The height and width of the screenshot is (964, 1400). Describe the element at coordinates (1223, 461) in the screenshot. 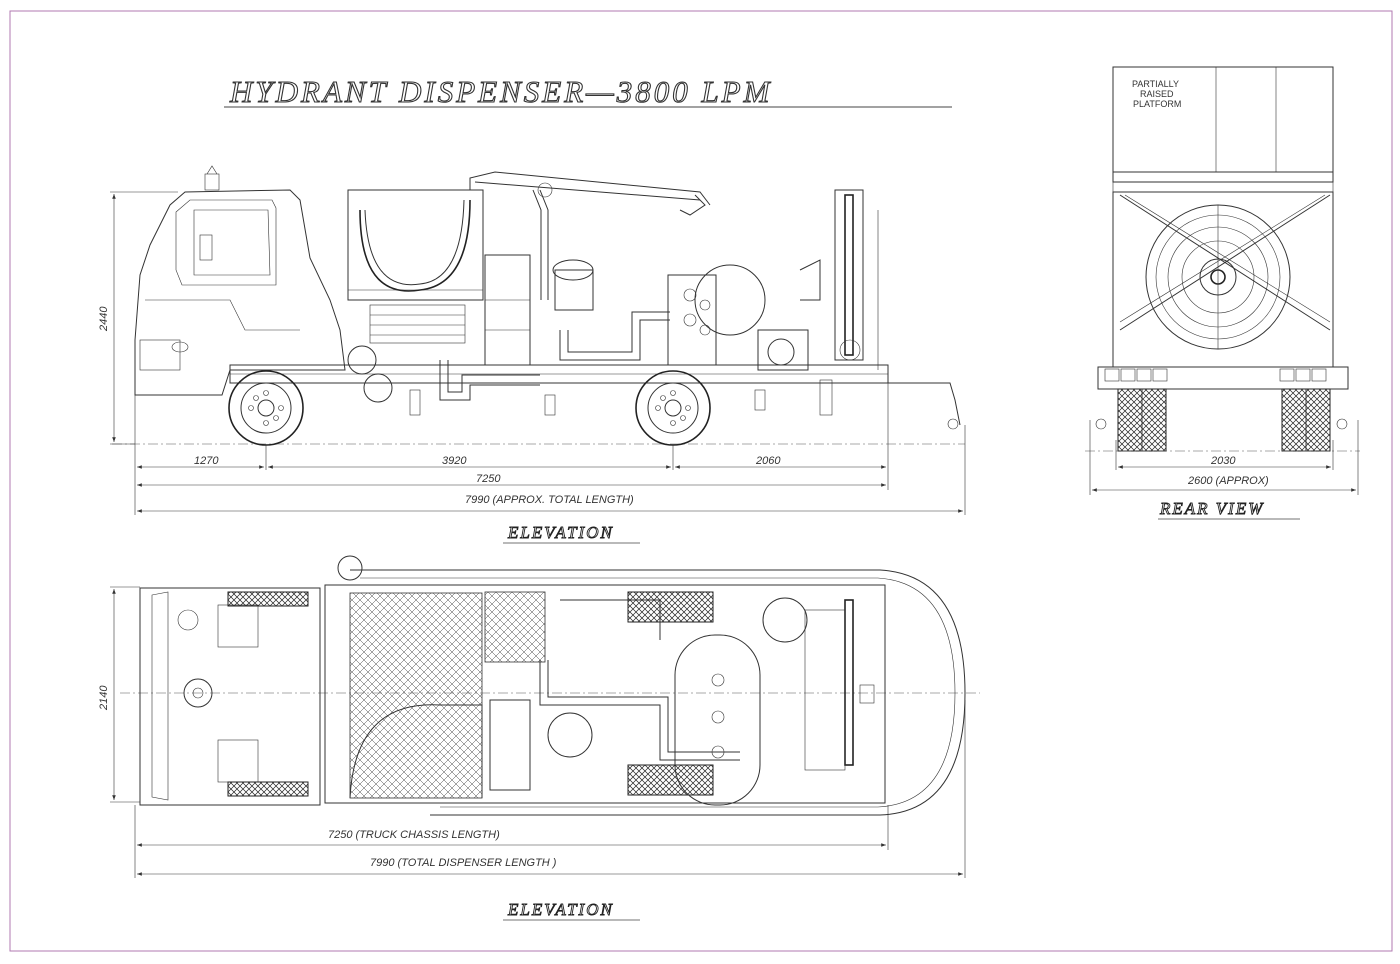

I see `dim-rear-track: 2030` at that location.